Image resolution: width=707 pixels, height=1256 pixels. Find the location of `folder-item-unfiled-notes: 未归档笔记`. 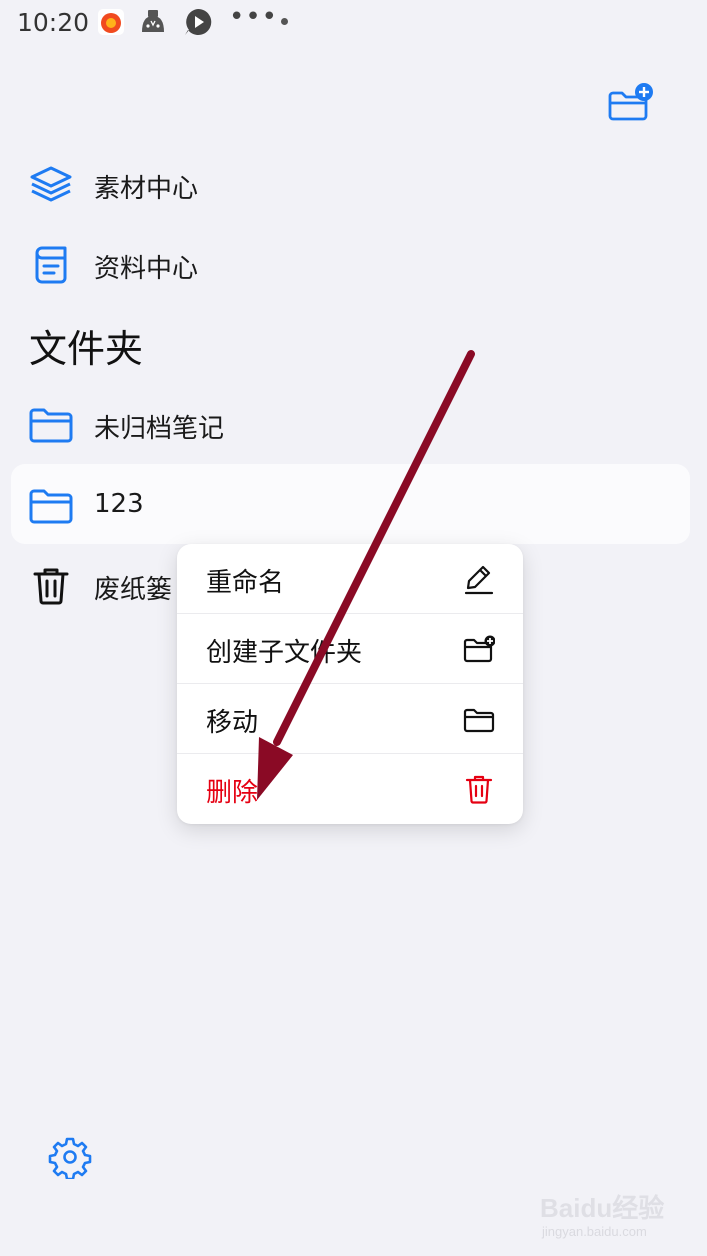

folder-item-unfiled-notes: 未归档笔记 is located at coordinates (353, 423).